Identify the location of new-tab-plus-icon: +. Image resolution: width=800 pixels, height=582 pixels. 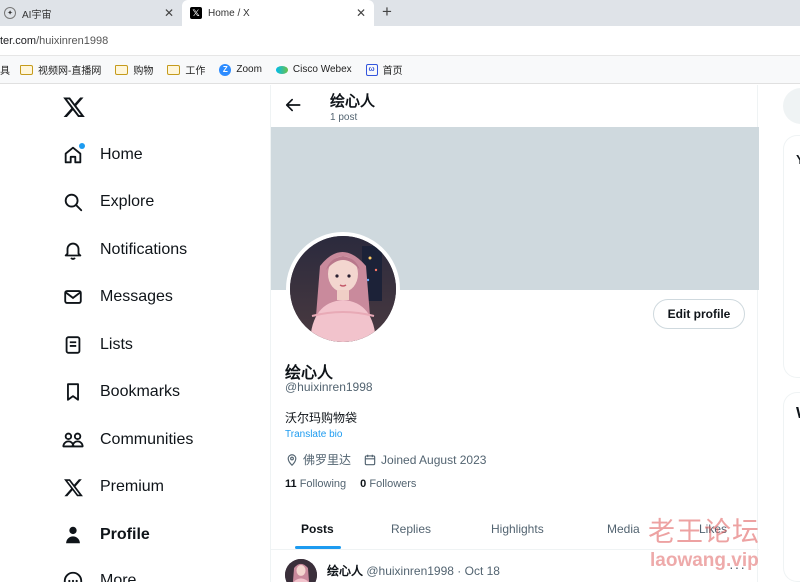
(387, 12).